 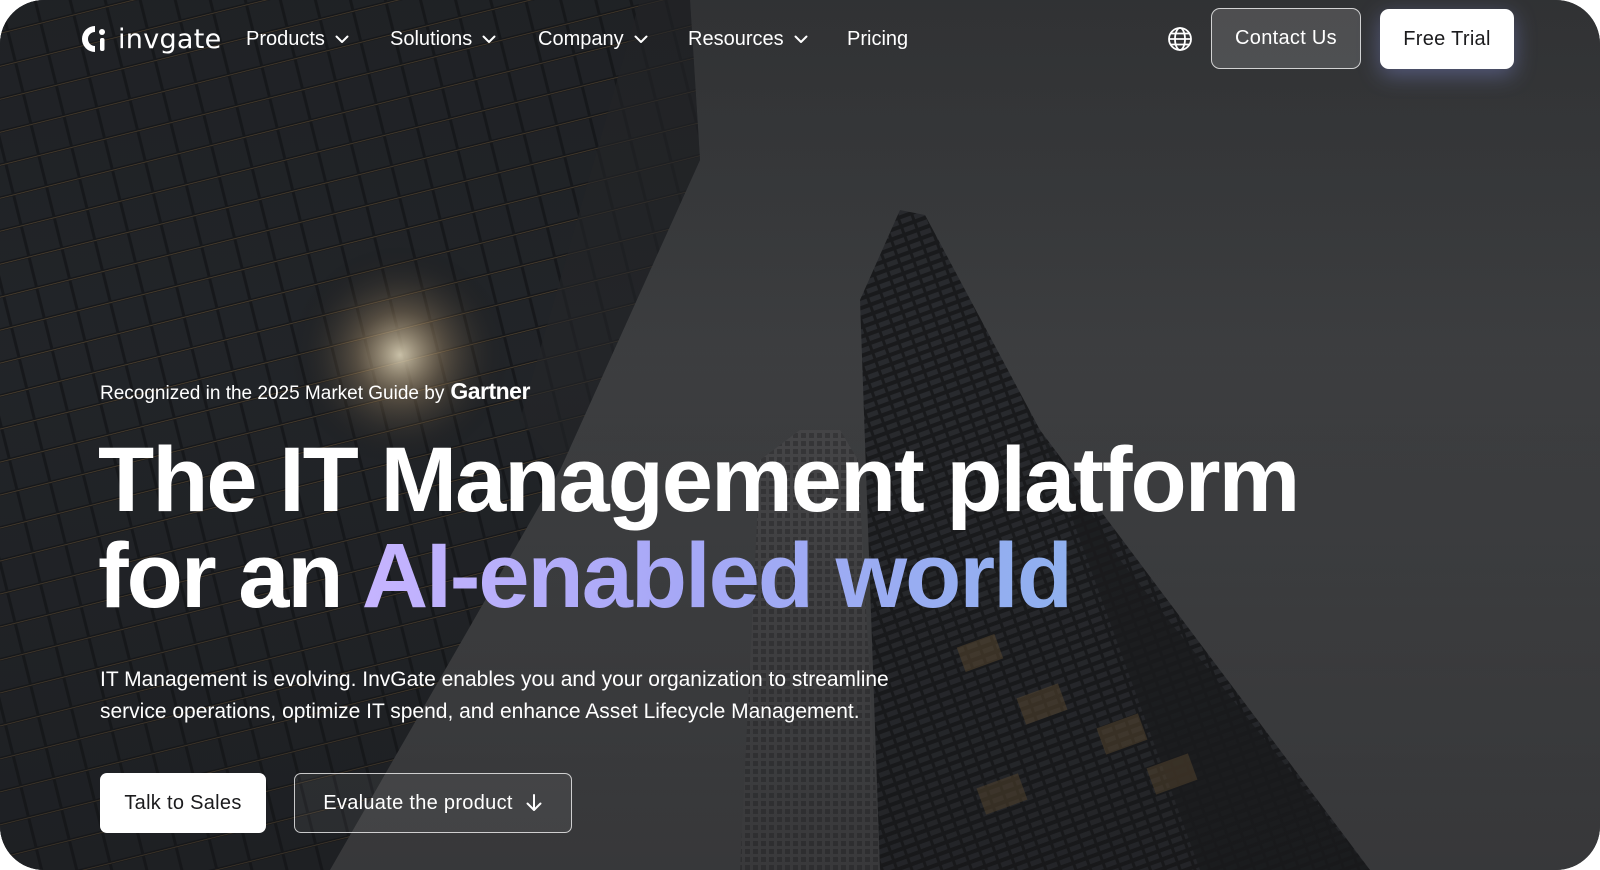 I want to click on nav-item-solutions: Solutions, so click(x=443, y=39).